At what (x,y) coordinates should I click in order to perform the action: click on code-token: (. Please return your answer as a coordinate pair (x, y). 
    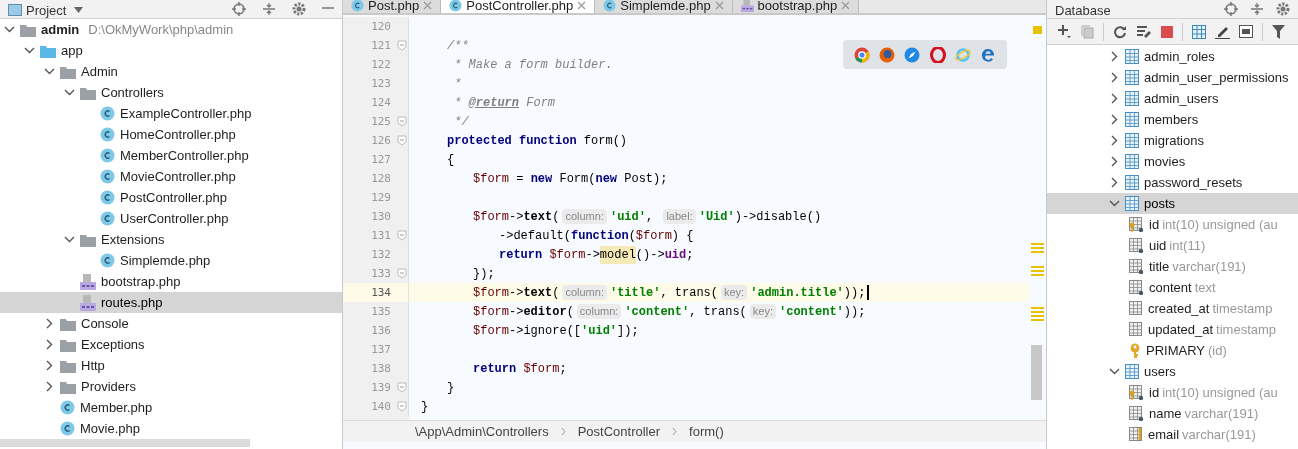
    Looking at the image, I should click on (556, 293).